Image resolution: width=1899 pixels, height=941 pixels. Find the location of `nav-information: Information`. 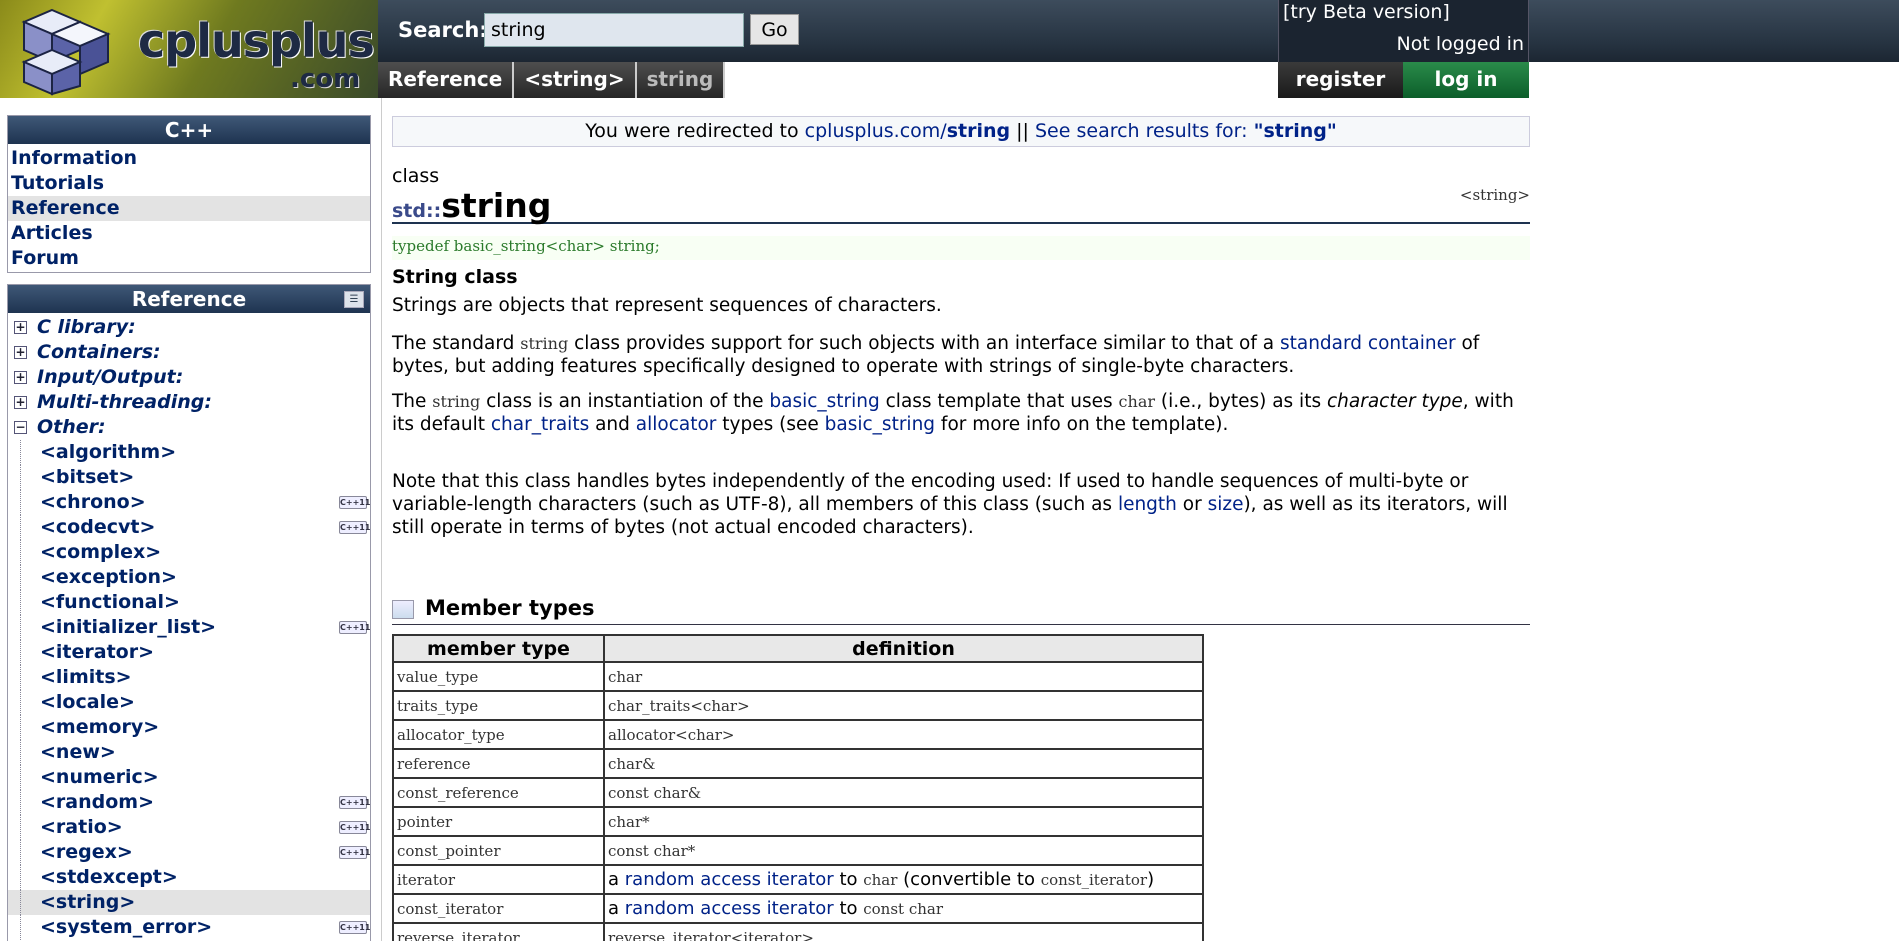

nav-information: Information is located at coordinates (189, 158).